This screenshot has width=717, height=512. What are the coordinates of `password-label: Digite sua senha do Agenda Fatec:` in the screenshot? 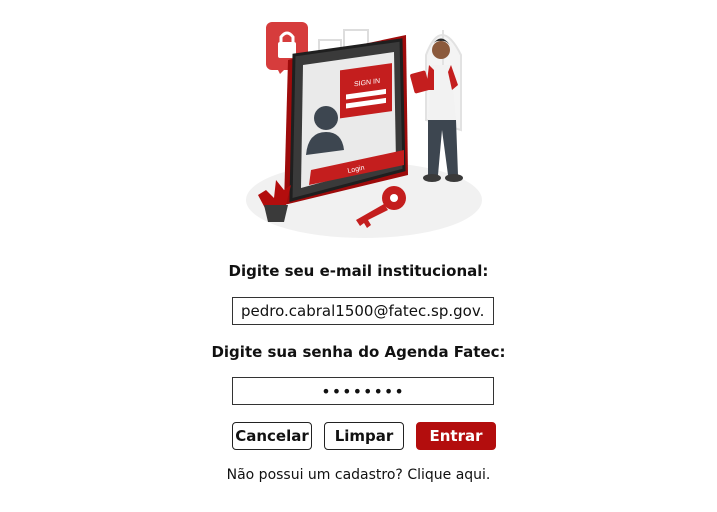 It's located at (358, 352).